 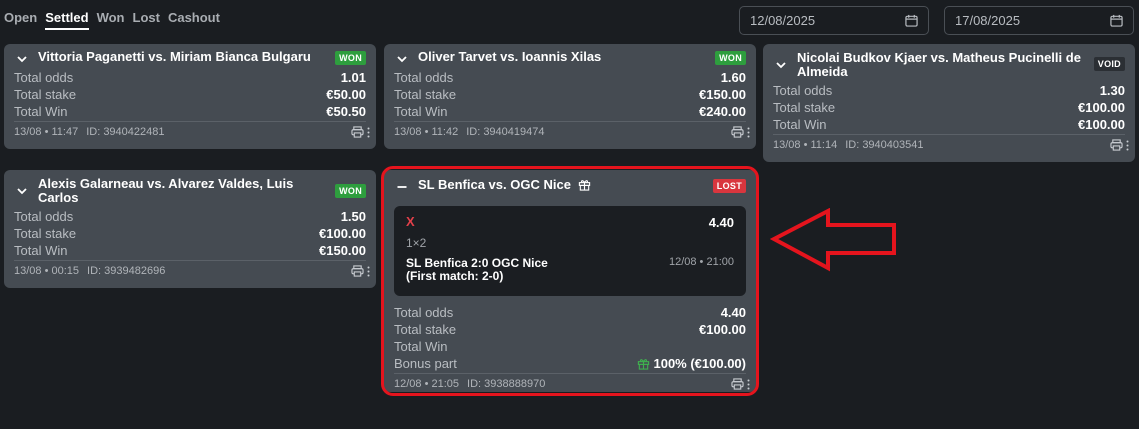 What do you see at coordinates (190, 250) in the screenshot?
I see `total-win-row: Total Win €150.00` at bounding box center [190, 250].